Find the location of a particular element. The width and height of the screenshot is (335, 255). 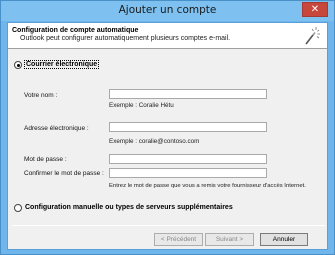

email-account-label: Courrier électronique is located at coordinates (62, 64).